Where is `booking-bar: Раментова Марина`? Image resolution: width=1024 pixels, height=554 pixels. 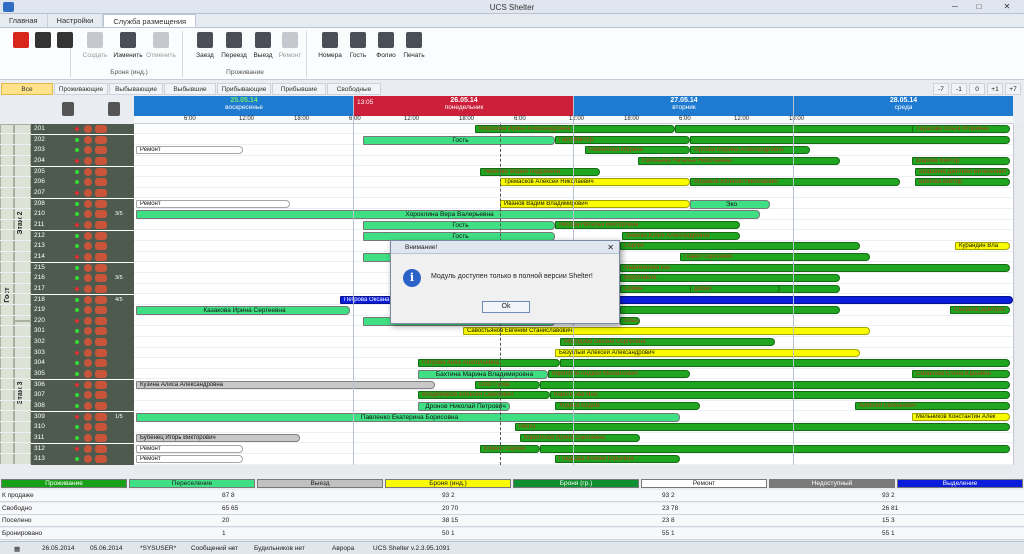 booking-bar: Раментова Марина is located at coordinates (637, 150).